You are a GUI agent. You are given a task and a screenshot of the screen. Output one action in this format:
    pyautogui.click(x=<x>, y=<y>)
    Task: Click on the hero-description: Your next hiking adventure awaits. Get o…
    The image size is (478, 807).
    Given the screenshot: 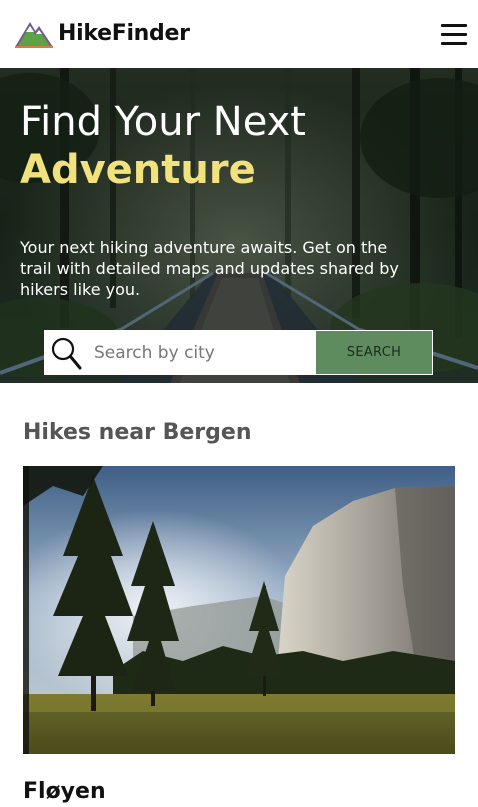 What is the action you would take?
    pyautogui.click(x=209, y=268)
    